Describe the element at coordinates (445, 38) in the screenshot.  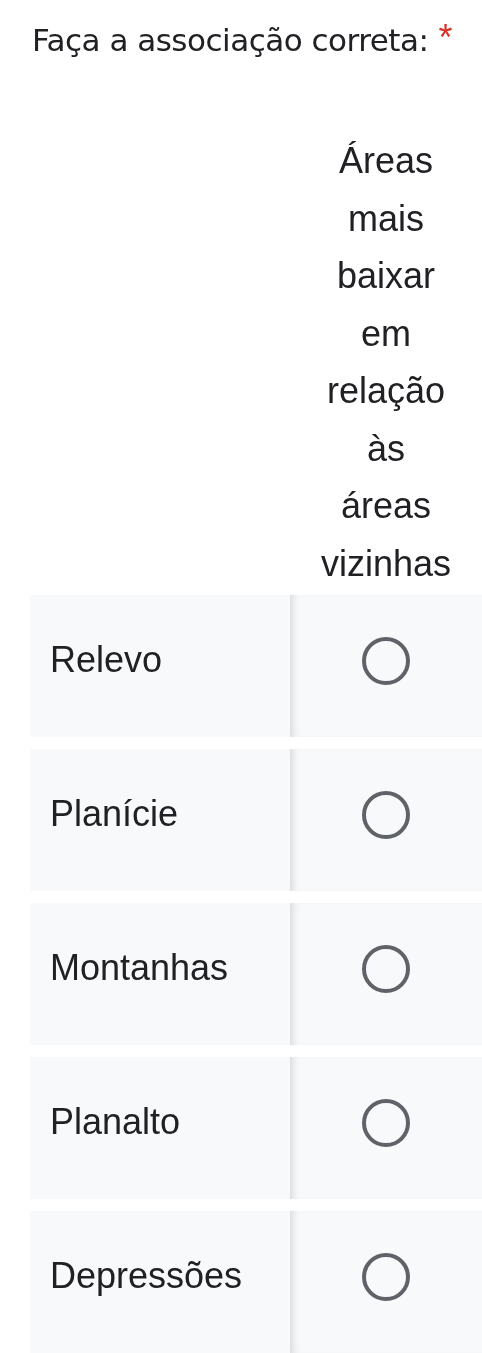
I see `required-asterisk: *` at that location.